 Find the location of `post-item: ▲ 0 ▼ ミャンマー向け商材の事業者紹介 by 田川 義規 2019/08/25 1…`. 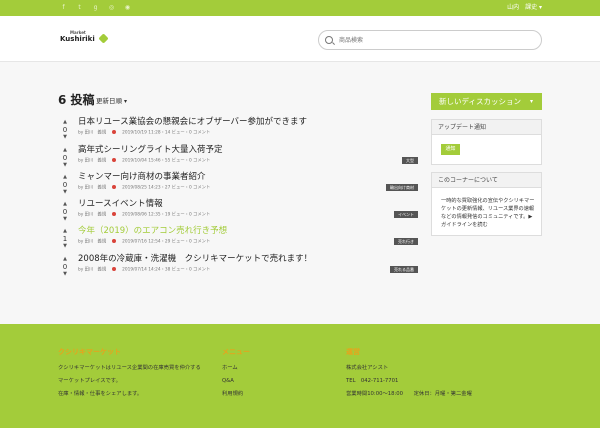

post-item: ▲ 0 ▼ ミャンマー向け商材の事業者紹介 by 田川 義規 2019/08/25 1… is located at coordinates (238, 185).